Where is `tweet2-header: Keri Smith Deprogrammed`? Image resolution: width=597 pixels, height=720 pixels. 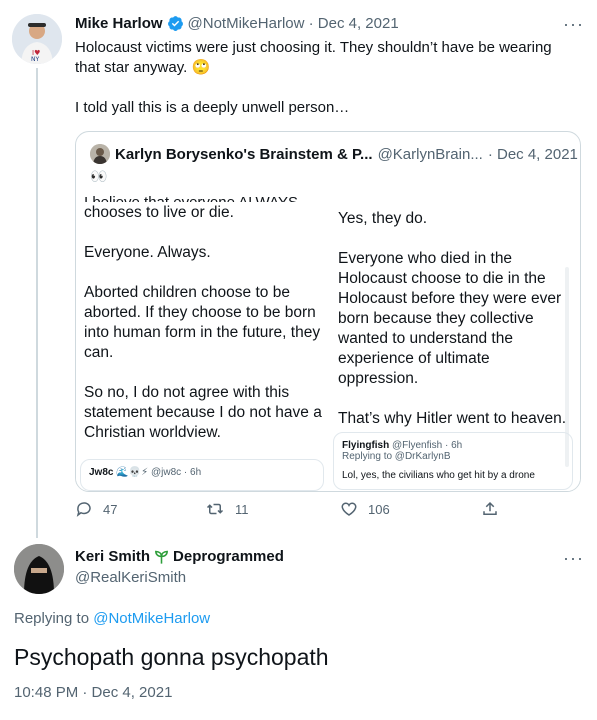 tweet2-header: Keri Smith Deprogrammed is located at coordinates (179, 556).